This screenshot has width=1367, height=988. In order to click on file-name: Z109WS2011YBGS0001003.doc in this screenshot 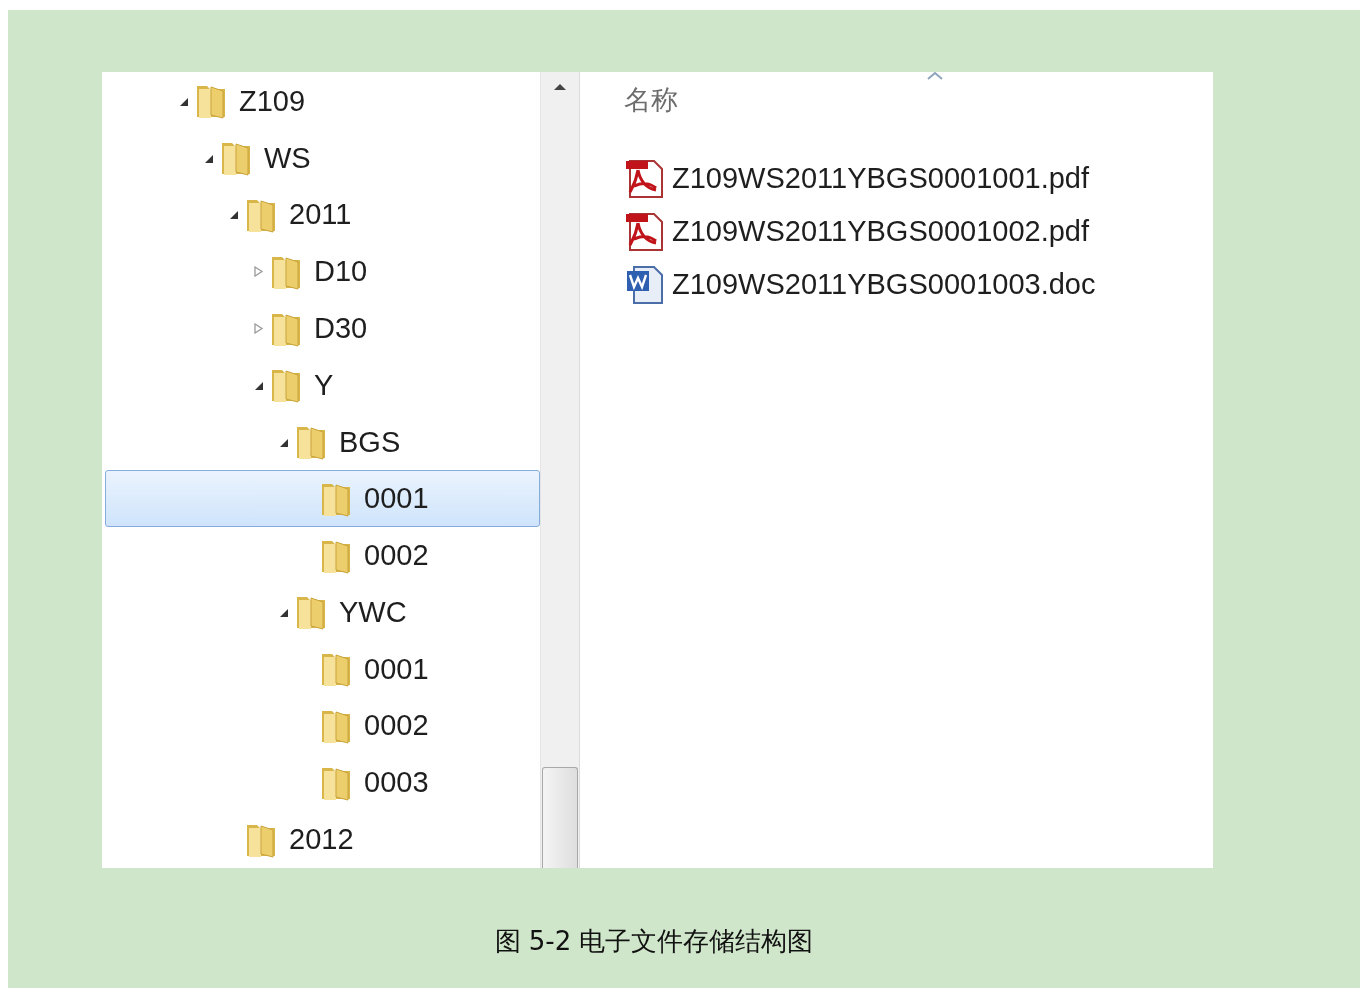, I will do `click(884, 284)`.